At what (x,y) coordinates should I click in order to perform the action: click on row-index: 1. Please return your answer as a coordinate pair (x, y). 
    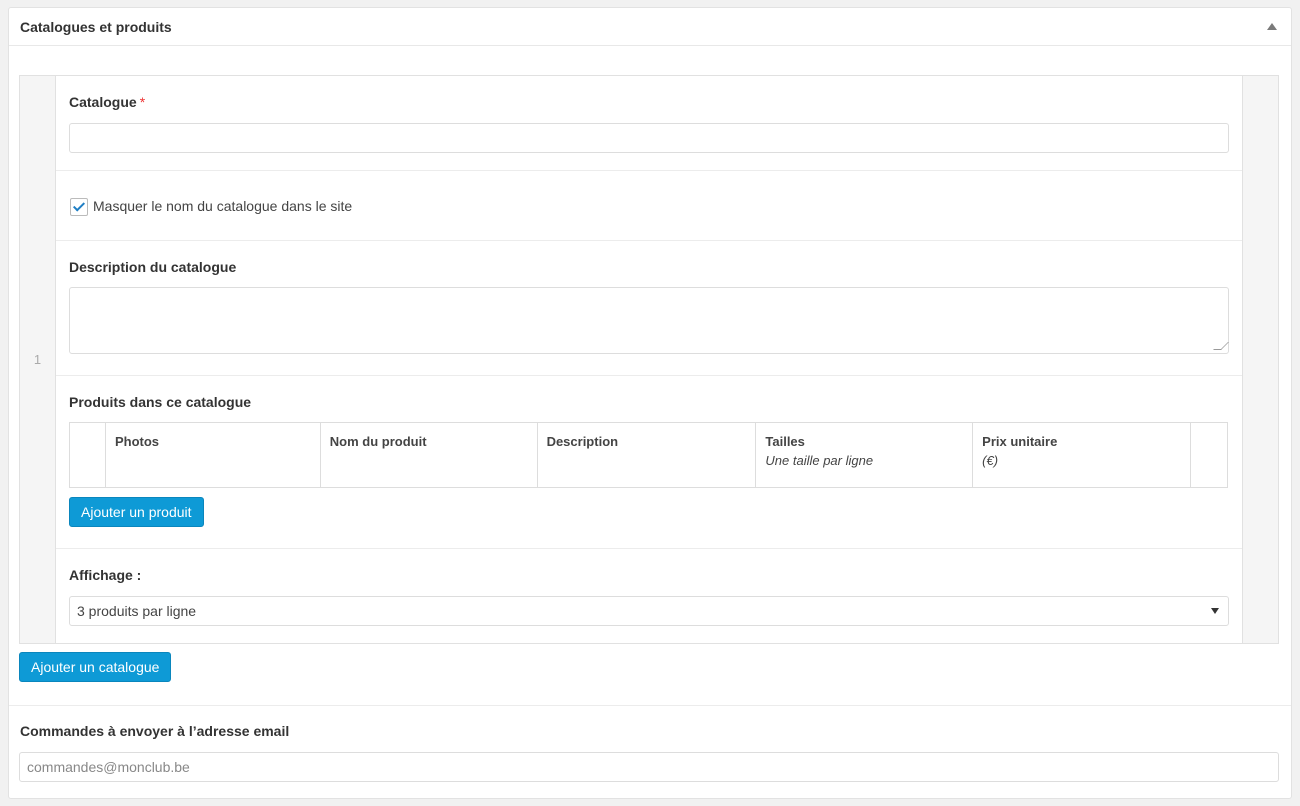
    Looking at the image, I should click on (37, 359).